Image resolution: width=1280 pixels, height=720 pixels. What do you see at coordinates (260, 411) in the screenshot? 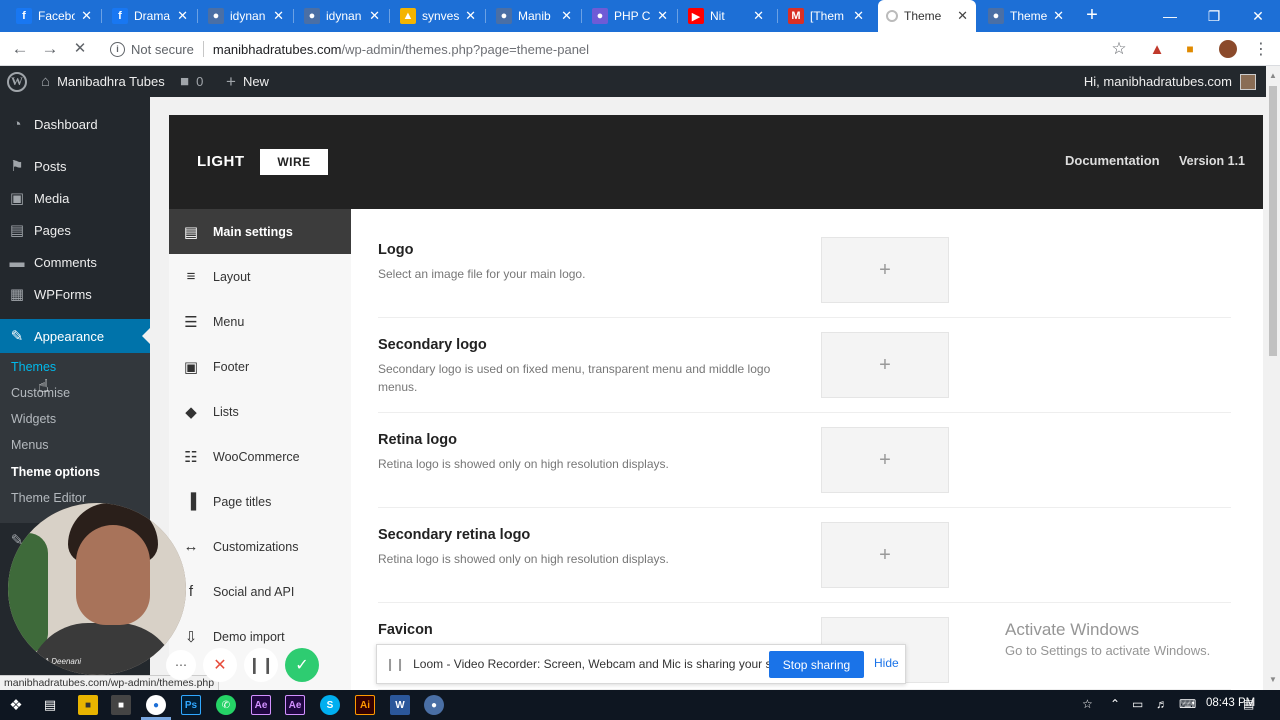
I see `panel-nav-lists: ◆ Lists` at bounding box center [260, 411].